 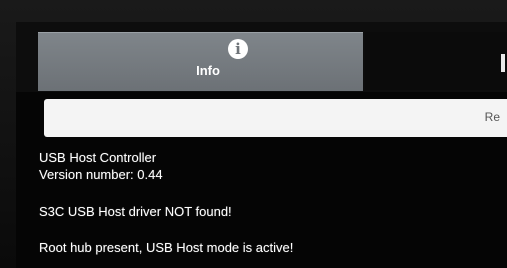 I want to click on info-icon: i, so click(x=238, y=49).